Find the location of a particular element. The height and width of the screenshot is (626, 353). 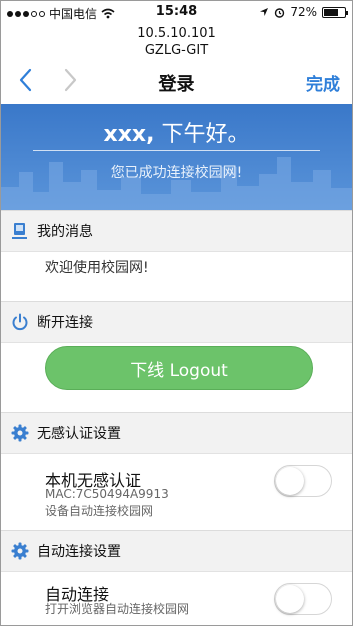

user-name: xxx, is located at coordinates (129, 134).